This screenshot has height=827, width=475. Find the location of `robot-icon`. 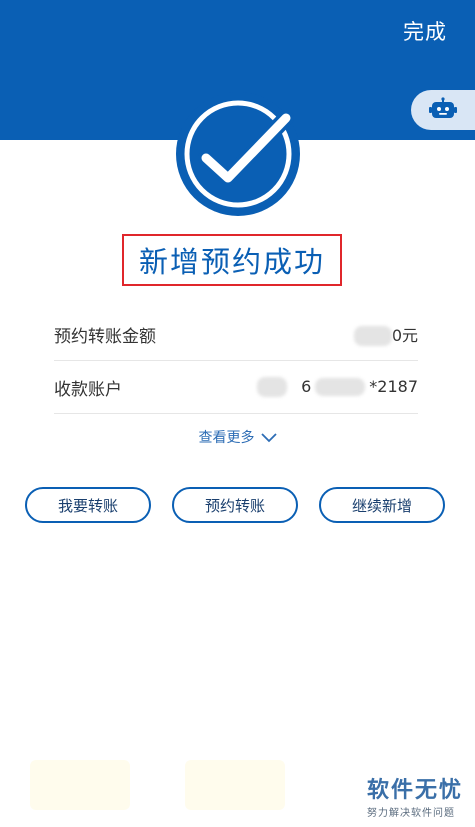

robot-icon is located at coordinates (443, 107).